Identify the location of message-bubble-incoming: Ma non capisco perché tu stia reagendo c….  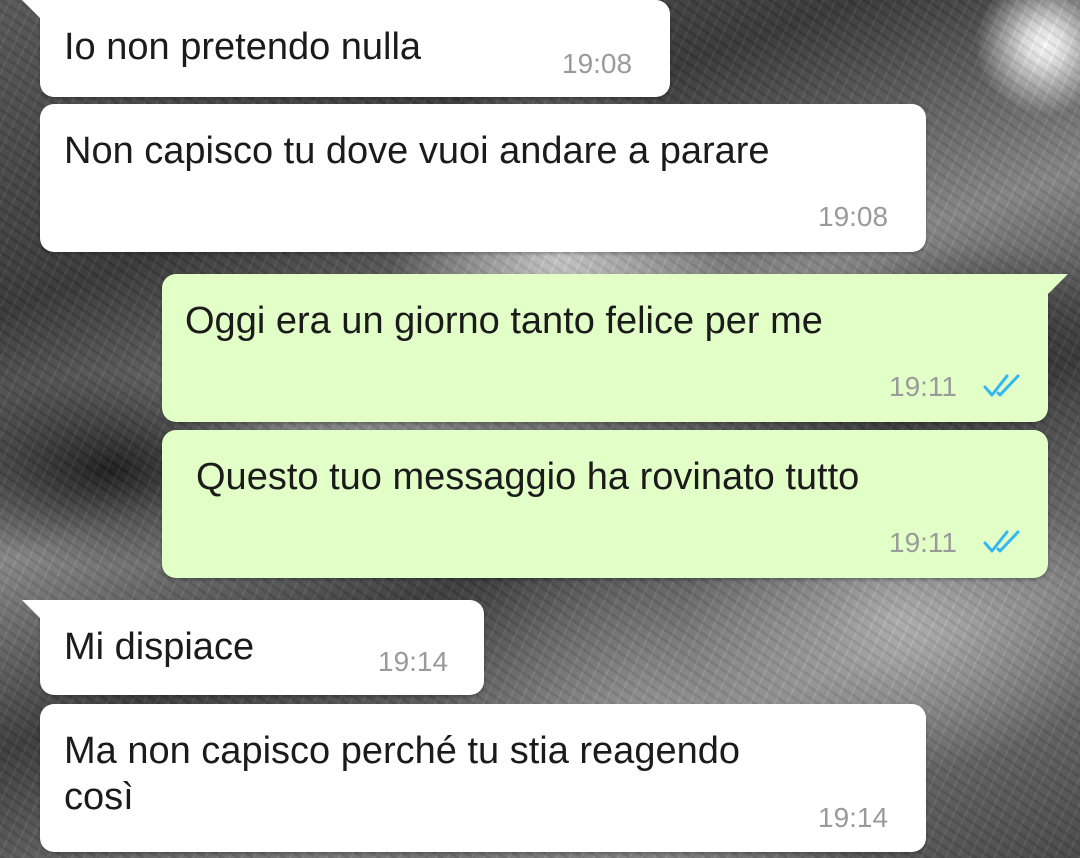
(483, 778).